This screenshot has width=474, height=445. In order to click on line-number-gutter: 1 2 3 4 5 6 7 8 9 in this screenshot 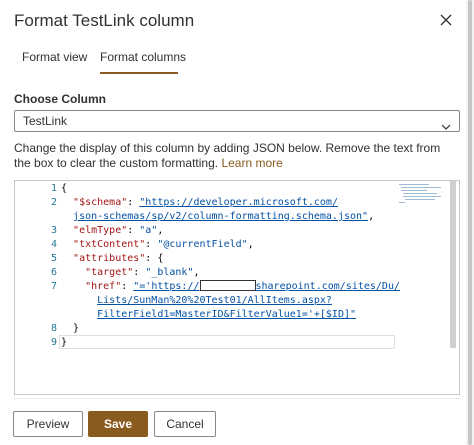, I will do `click(37, 287)`.